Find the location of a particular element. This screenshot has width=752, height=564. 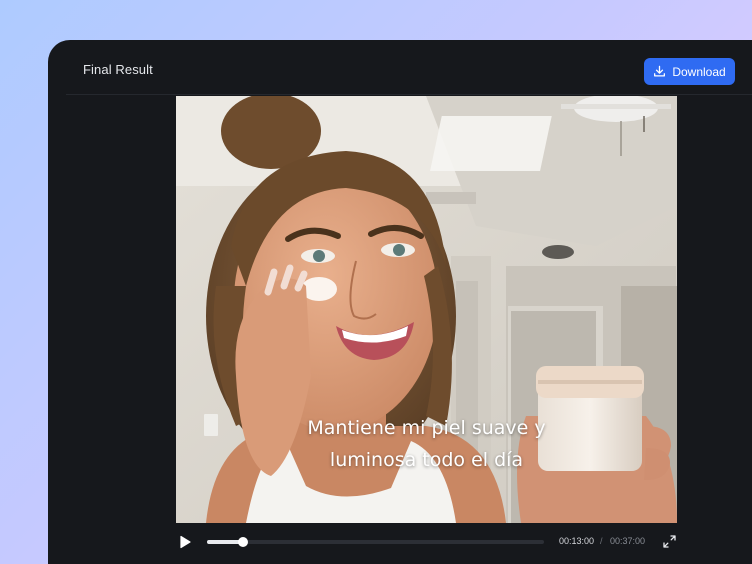

fullscreen-icon is located at coordinates (669, 541).